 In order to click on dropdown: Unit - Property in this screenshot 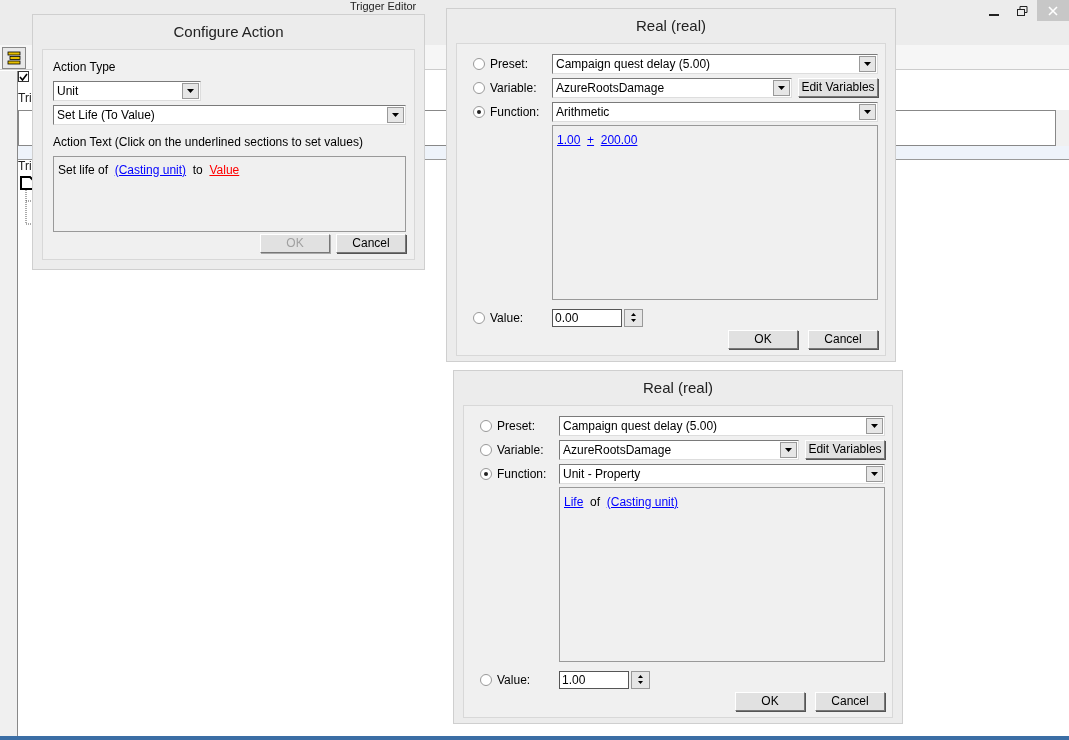, I will do `click(722, 473)`.